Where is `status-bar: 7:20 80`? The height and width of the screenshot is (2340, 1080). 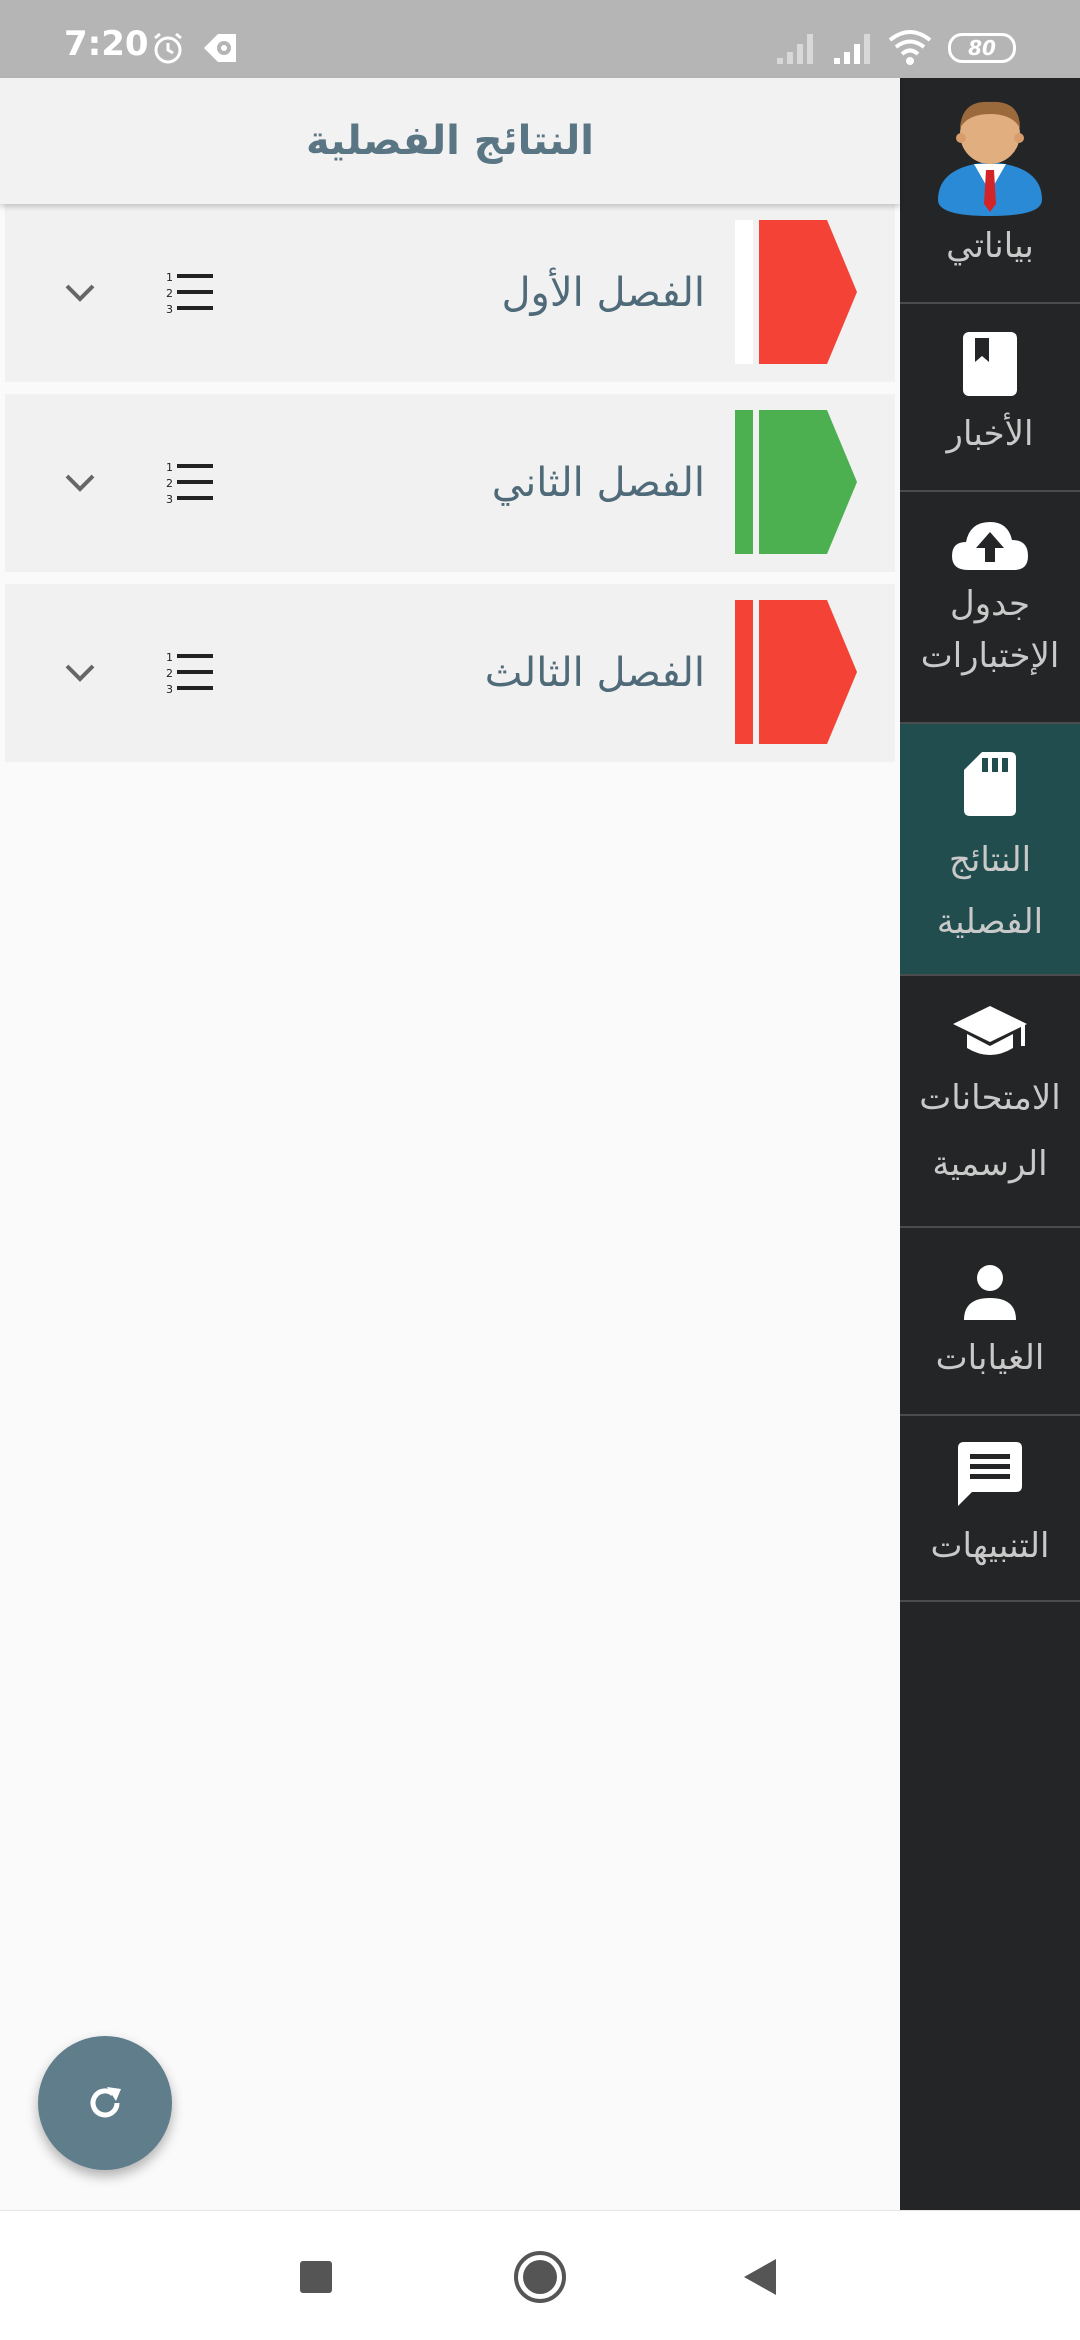
status-bar: 7:20 80 is located at coordinates (540, 39).